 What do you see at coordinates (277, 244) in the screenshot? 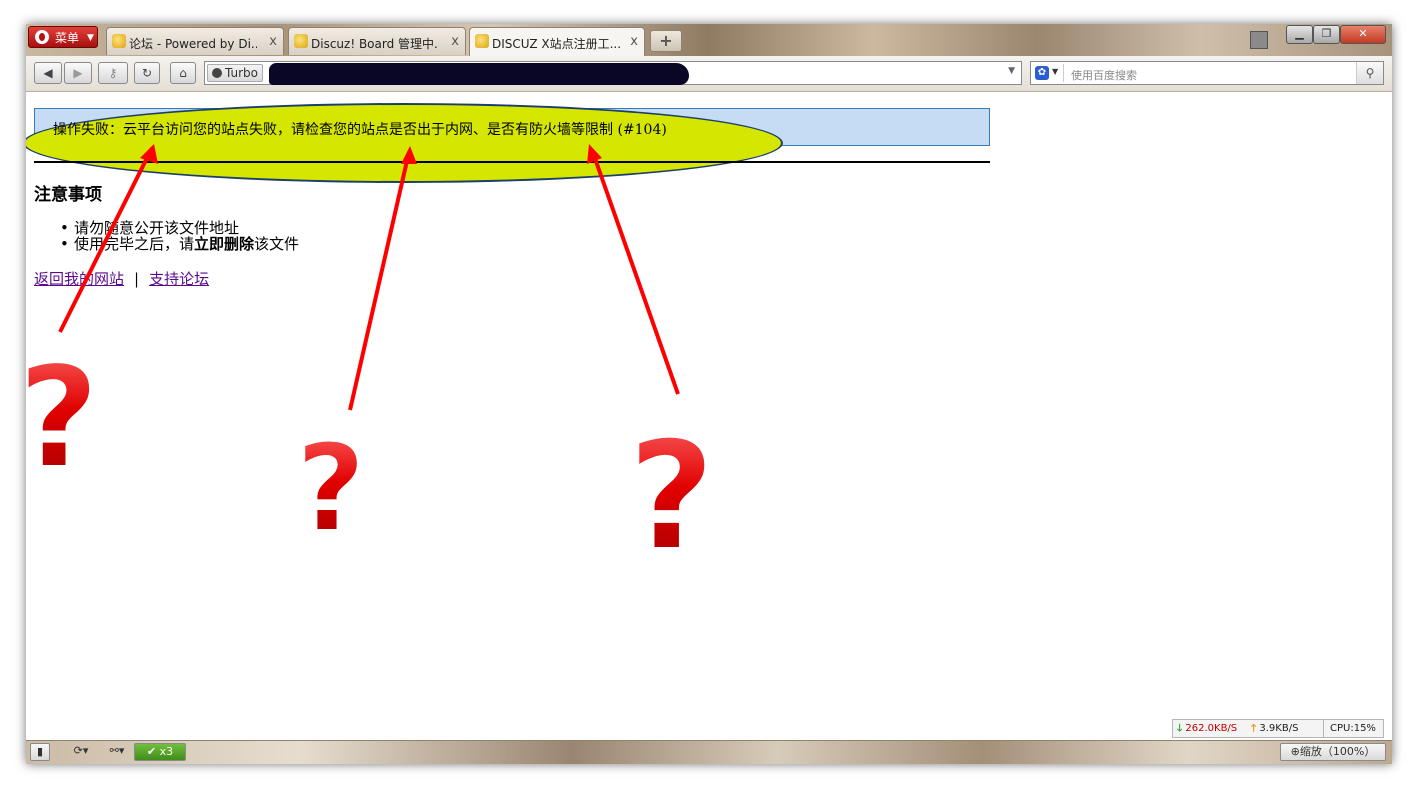
I see `notice-text: 该文件` at bounding box center [277, 244].